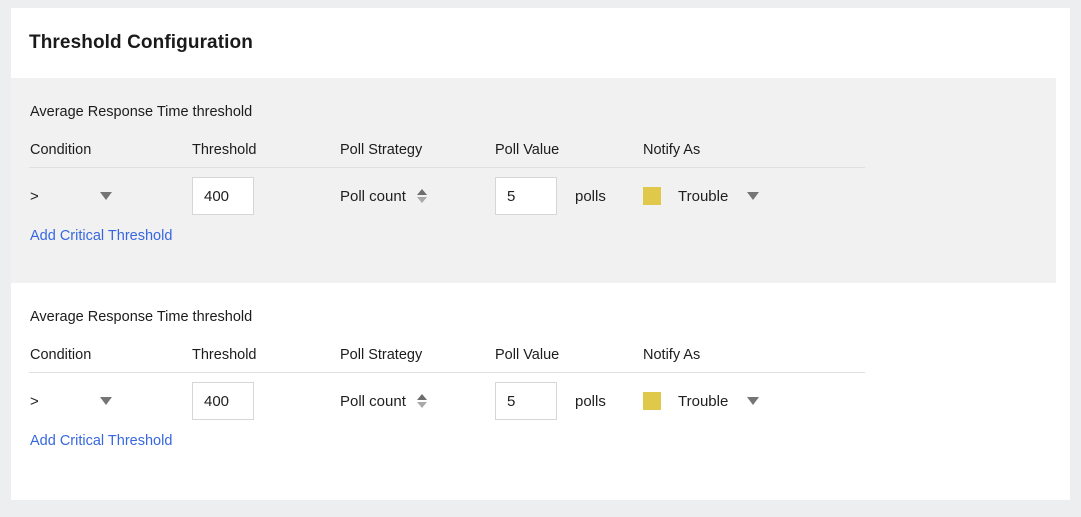 The width and height of the screenshot is (1081, 517). What do you see at coordinates (540, 43) in the screenshot?
I see `card-header: Threshold Configuration` at bounding box center [540, 43].